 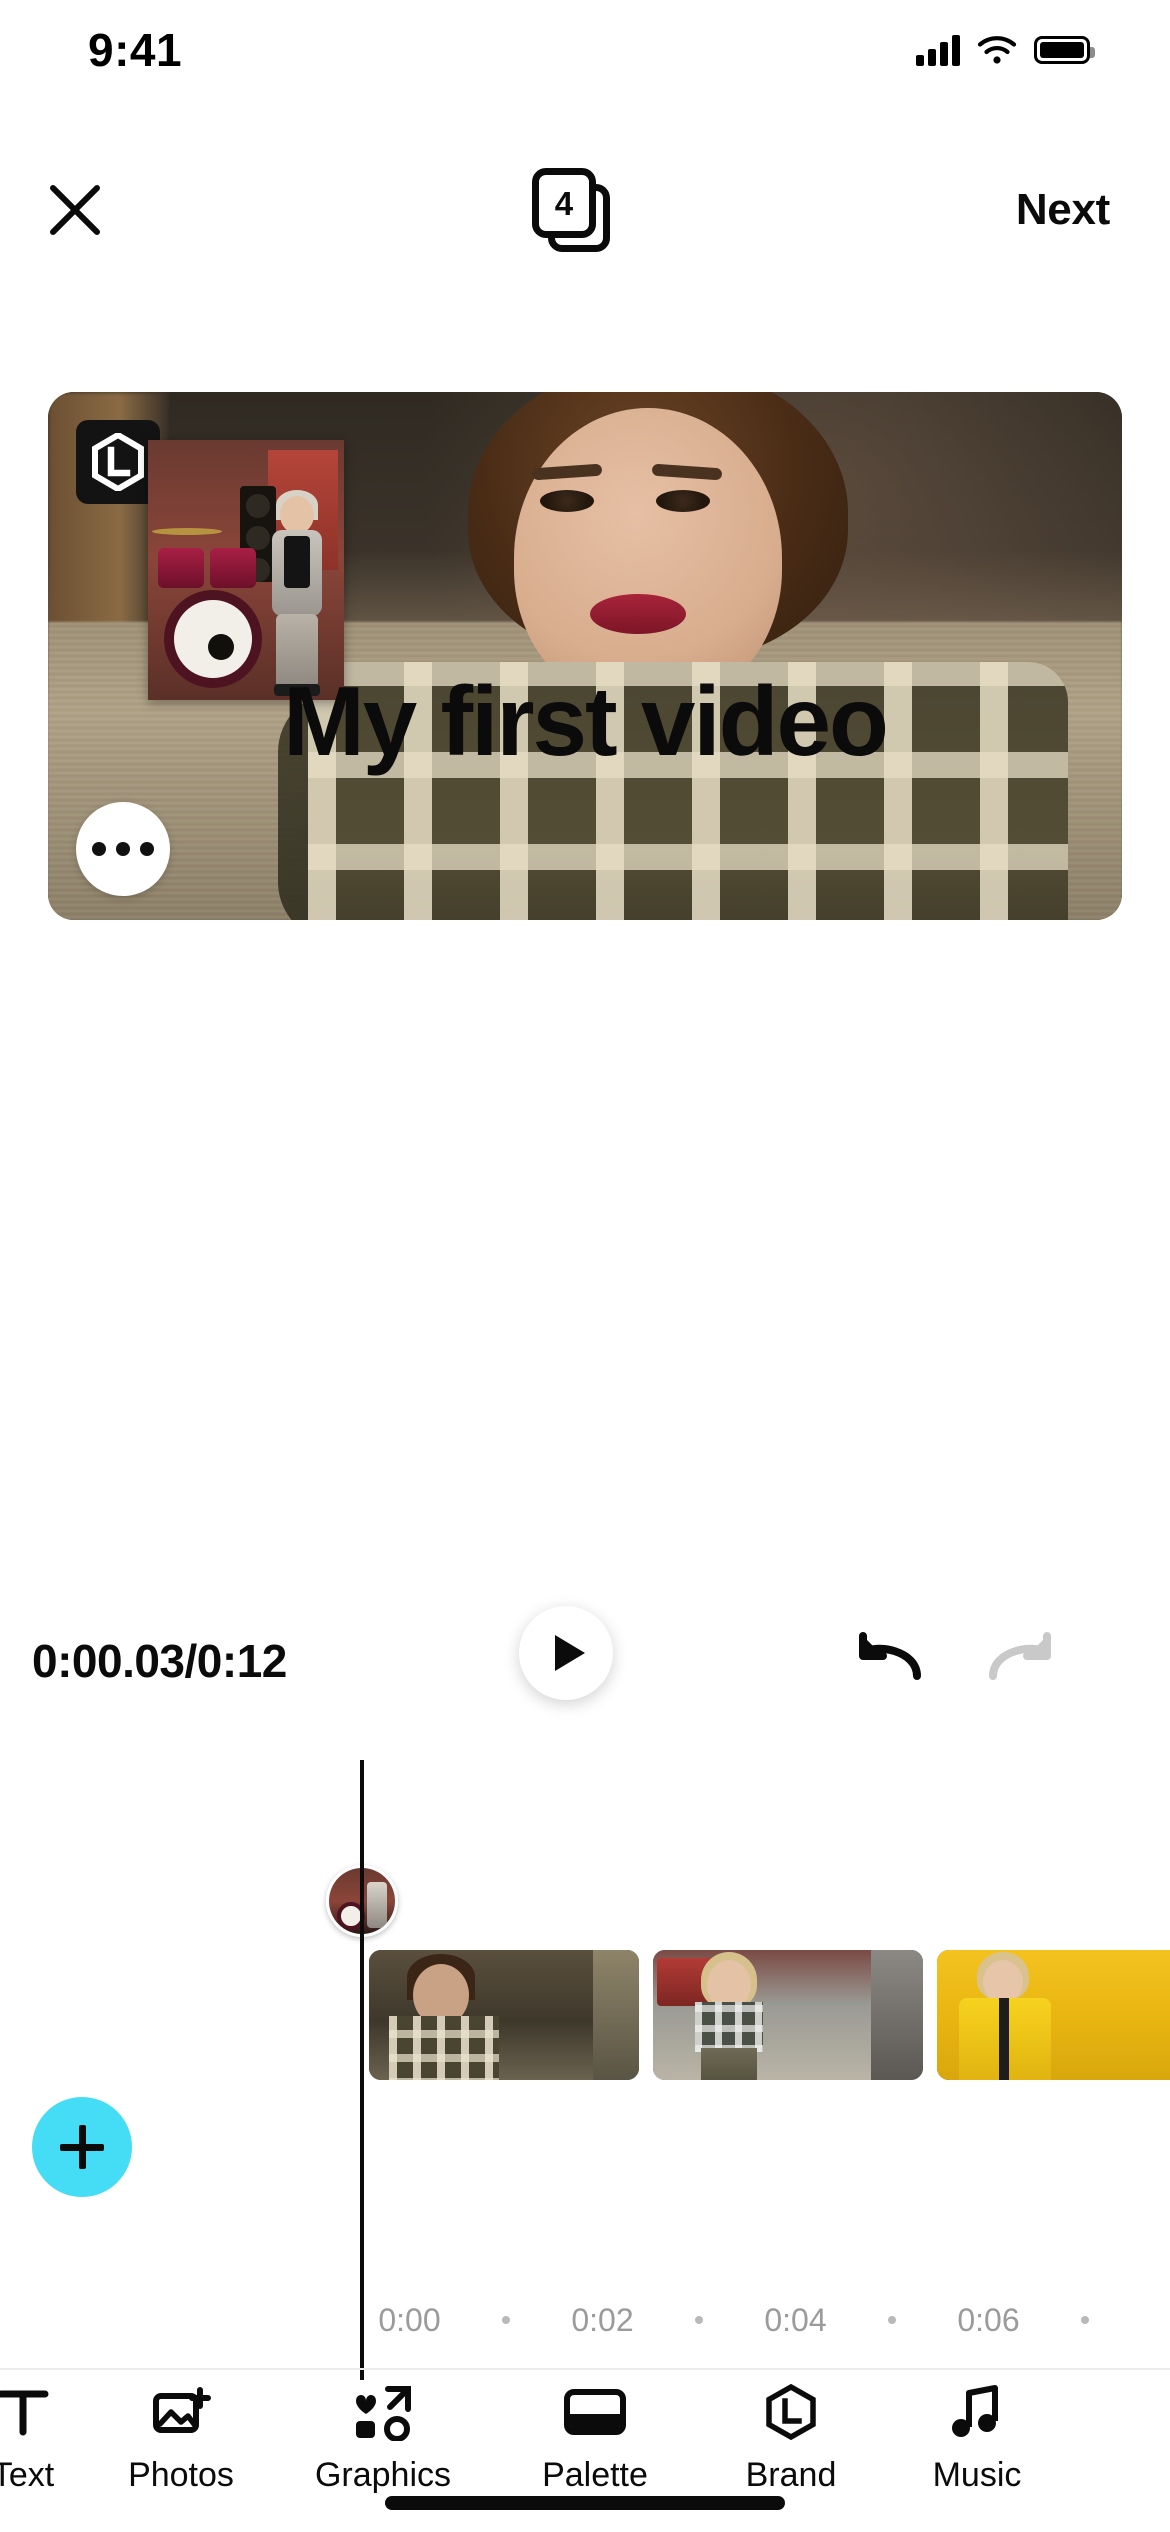 I want to click on toolbar-item-palette: Palette, so click(x=595, y=2438).